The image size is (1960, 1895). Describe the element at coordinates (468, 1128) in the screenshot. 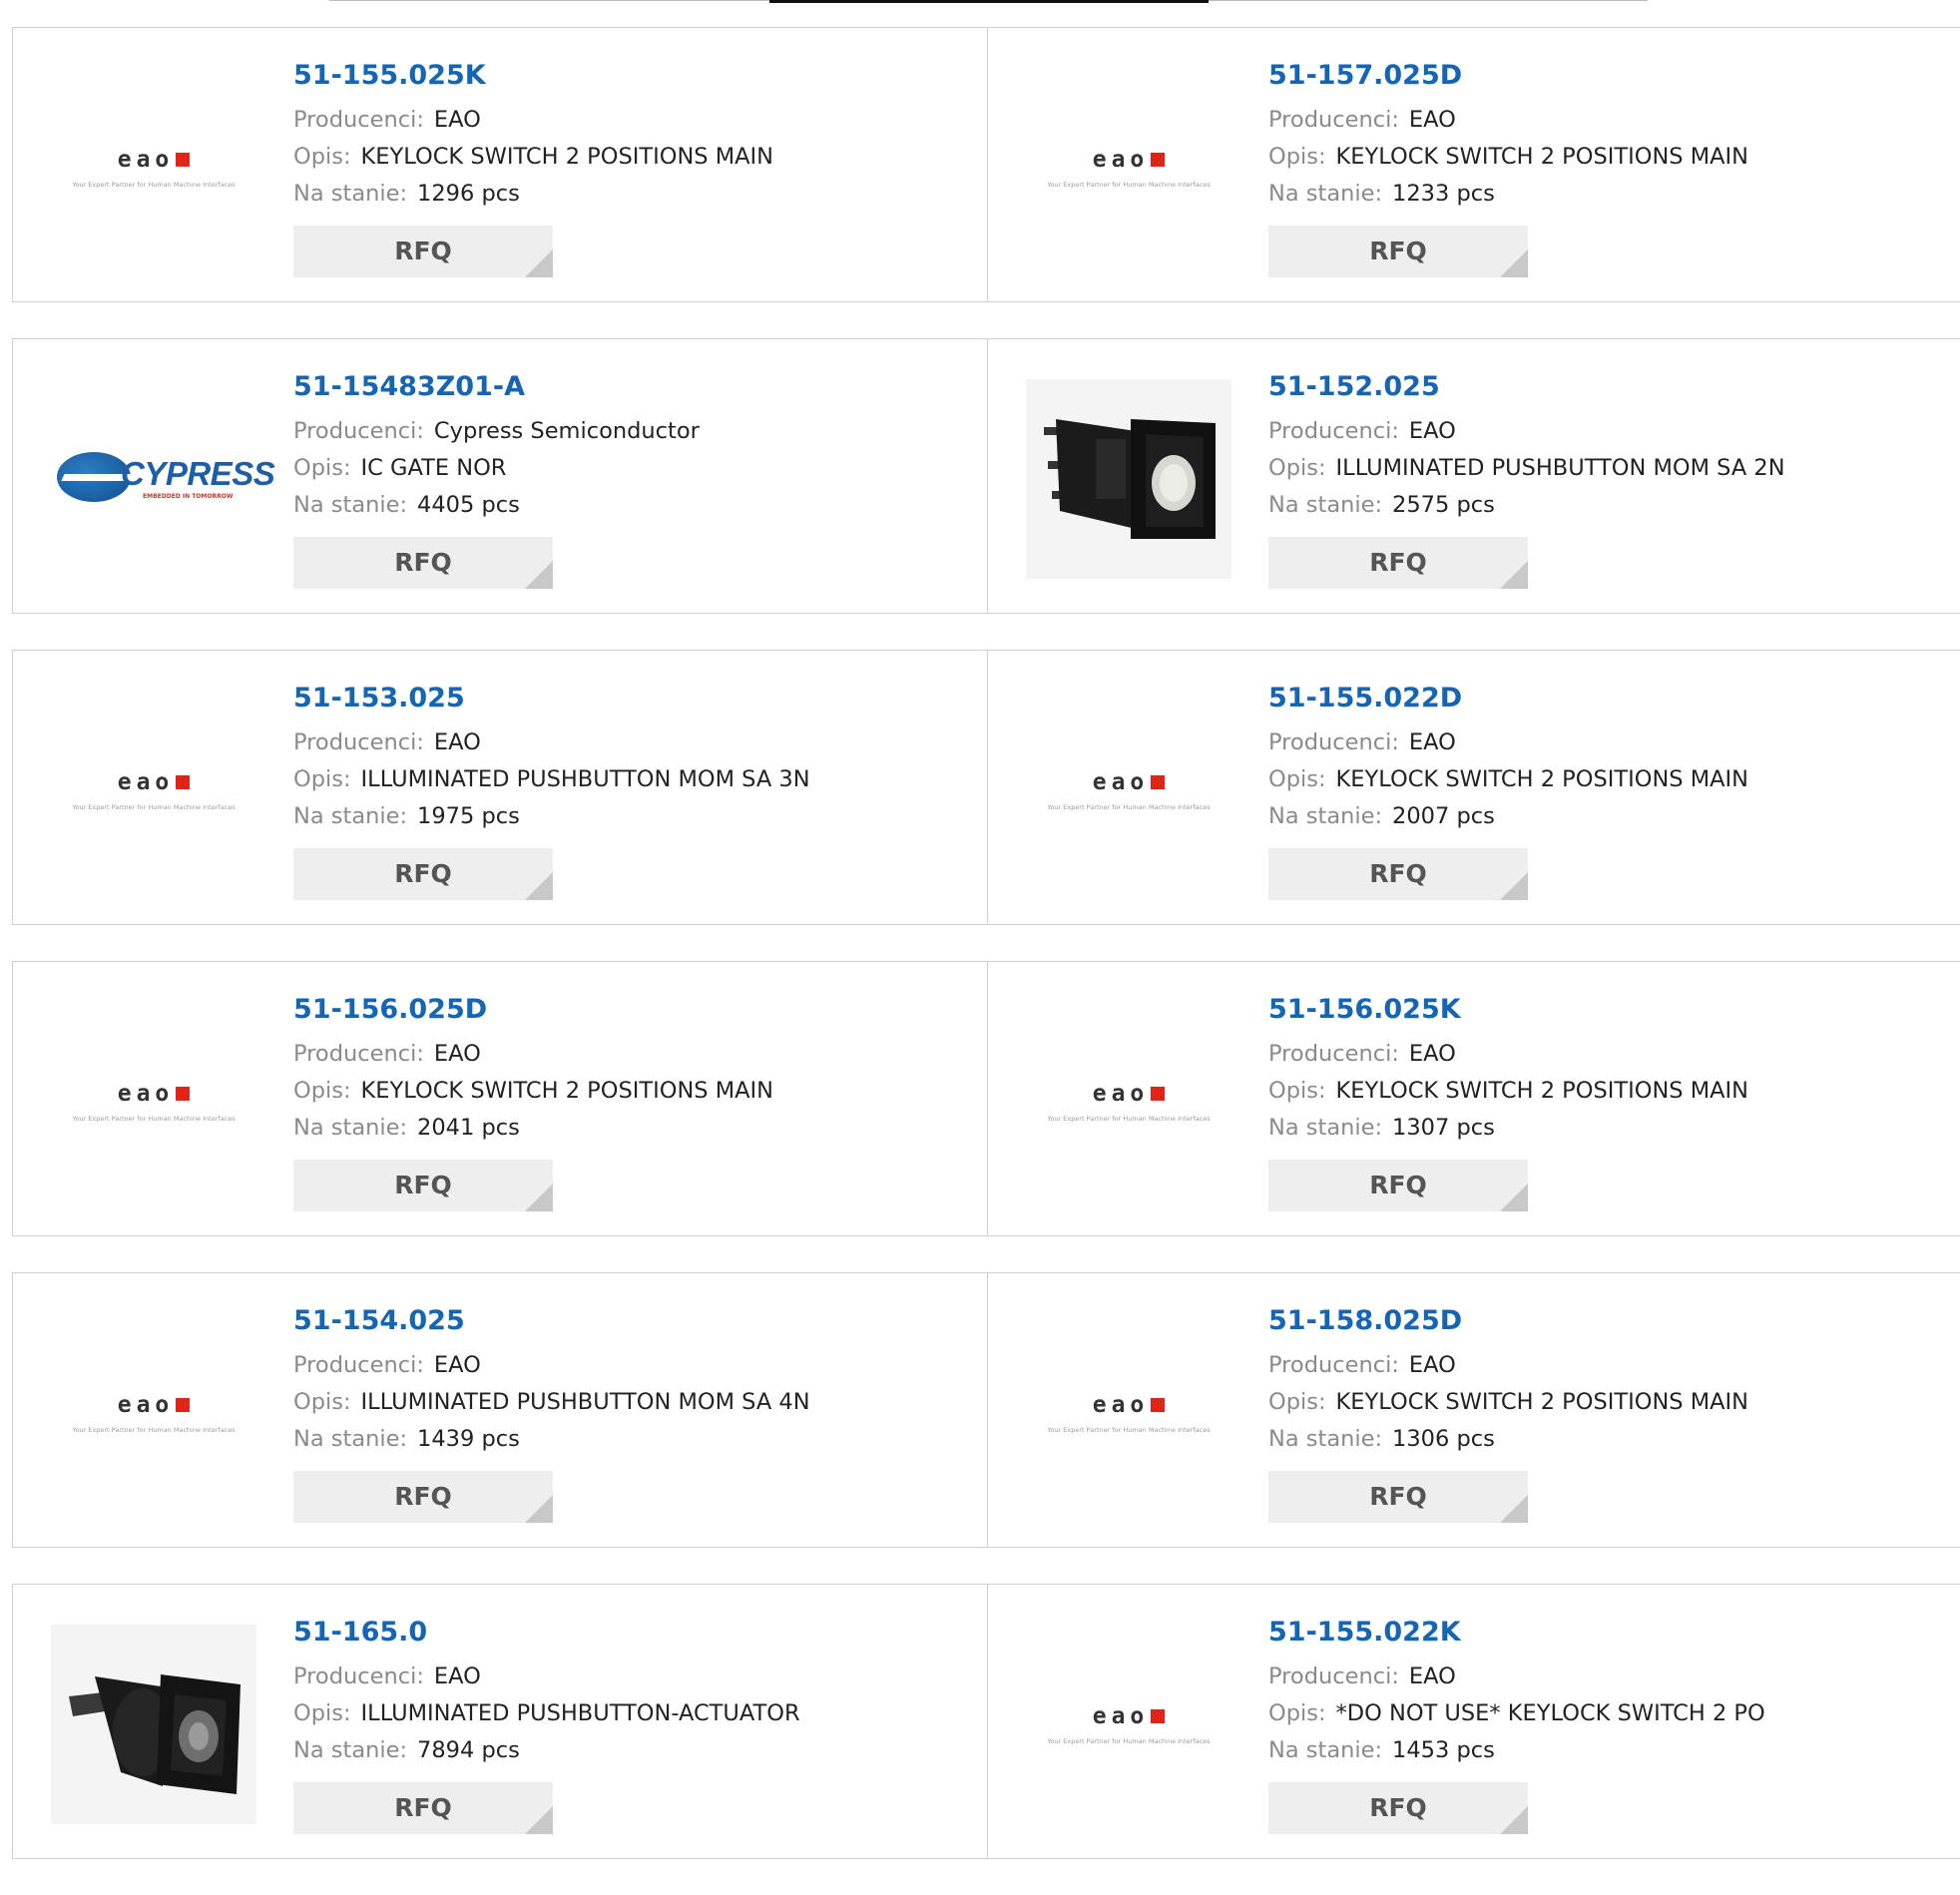

I see `stock-value: 2041 pcs` at that location.